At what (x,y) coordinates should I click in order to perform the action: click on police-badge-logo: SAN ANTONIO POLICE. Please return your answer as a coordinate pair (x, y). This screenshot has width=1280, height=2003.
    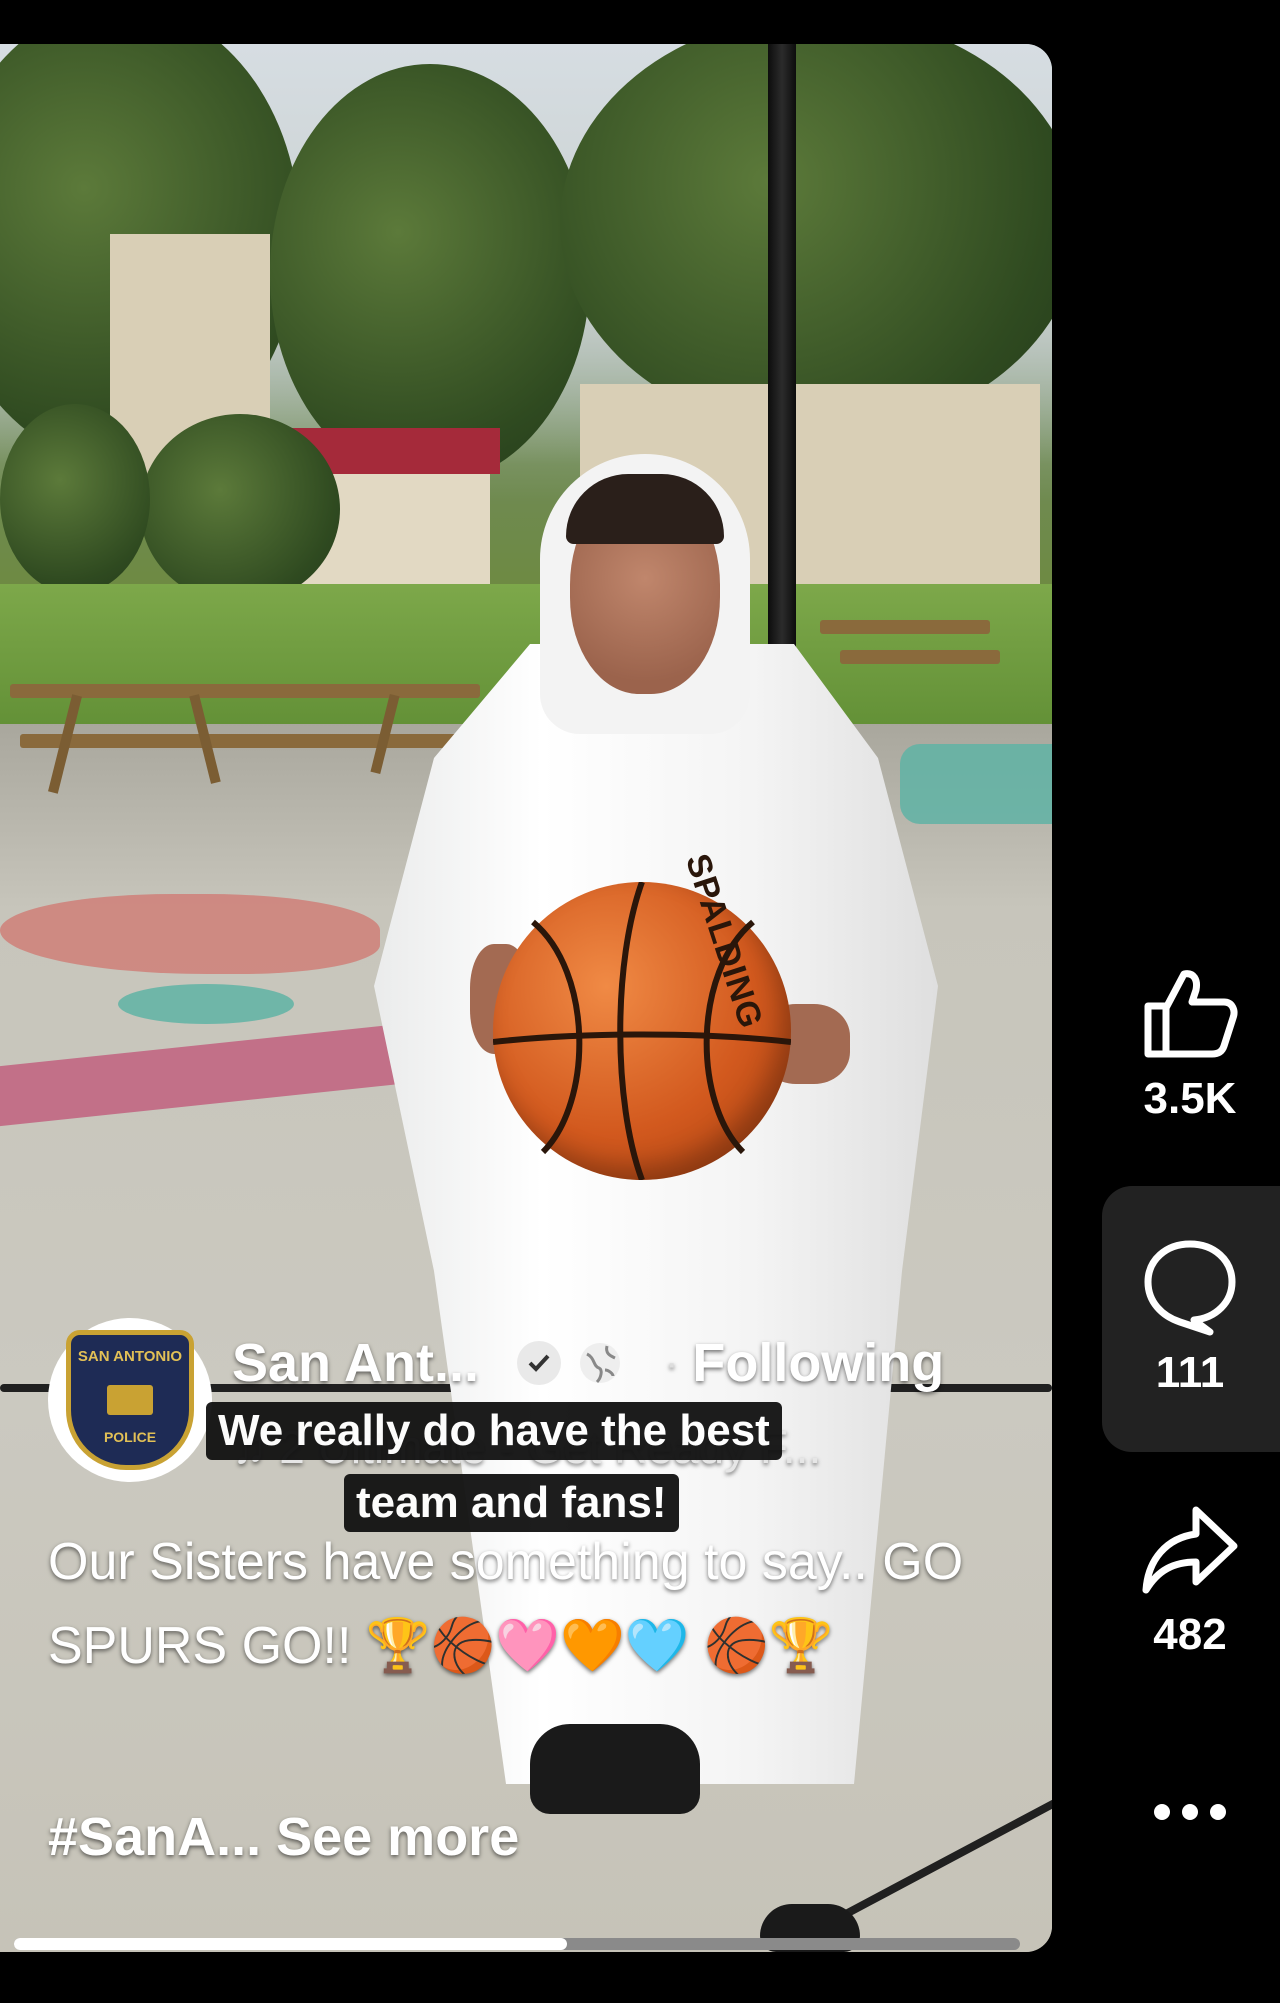
    Looking at the image, I should click on (130, 1400).